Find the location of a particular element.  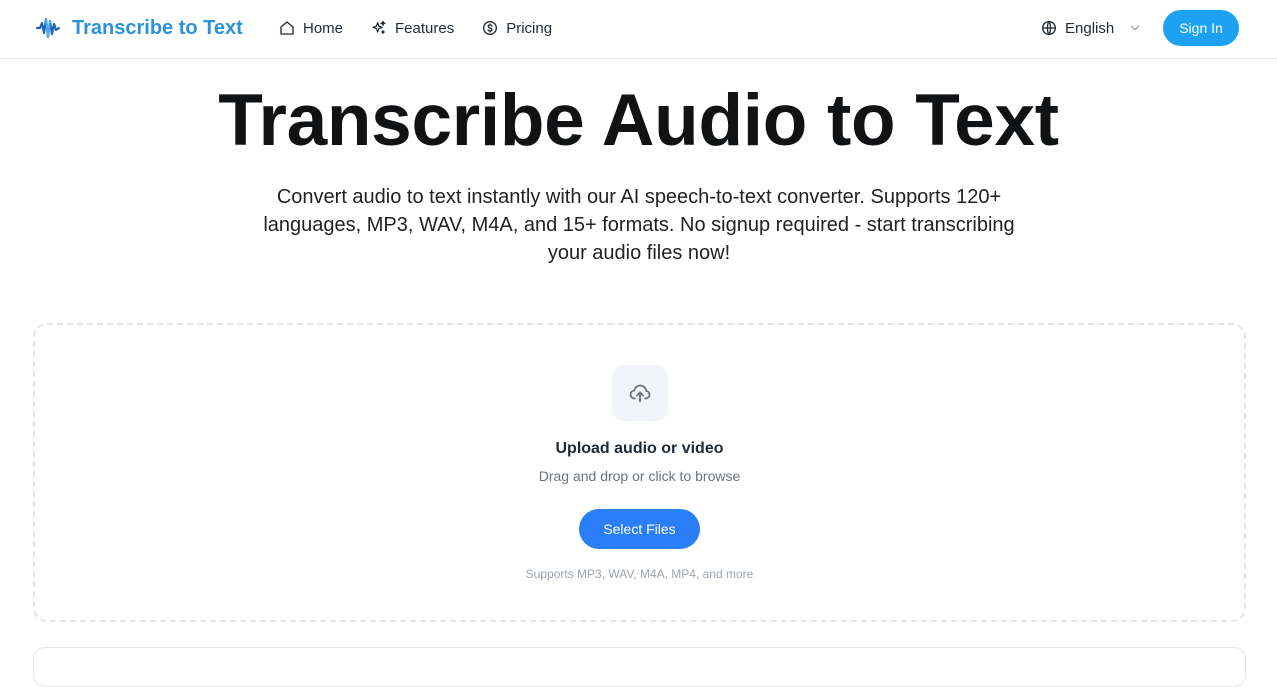

nav-features: Features is located at coordinates (412, 28).